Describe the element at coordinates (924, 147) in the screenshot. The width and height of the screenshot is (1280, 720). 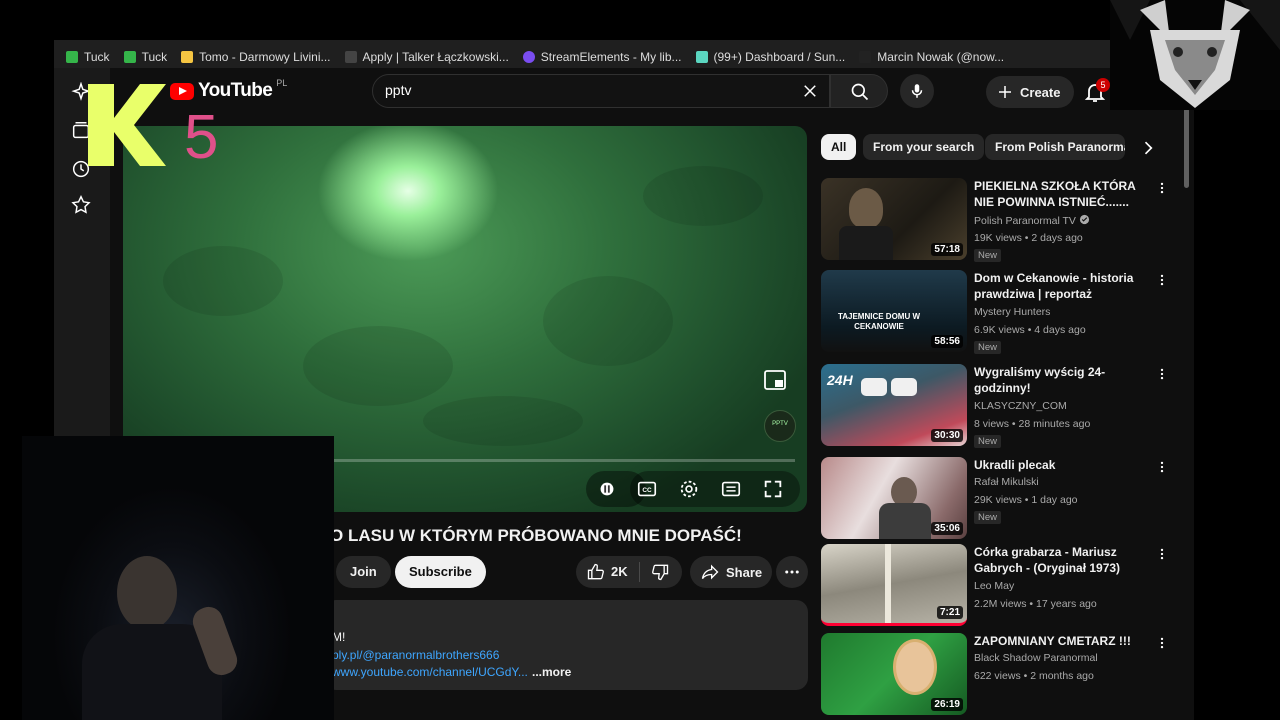
I see `chip-from-your-search: From your search` at that location.